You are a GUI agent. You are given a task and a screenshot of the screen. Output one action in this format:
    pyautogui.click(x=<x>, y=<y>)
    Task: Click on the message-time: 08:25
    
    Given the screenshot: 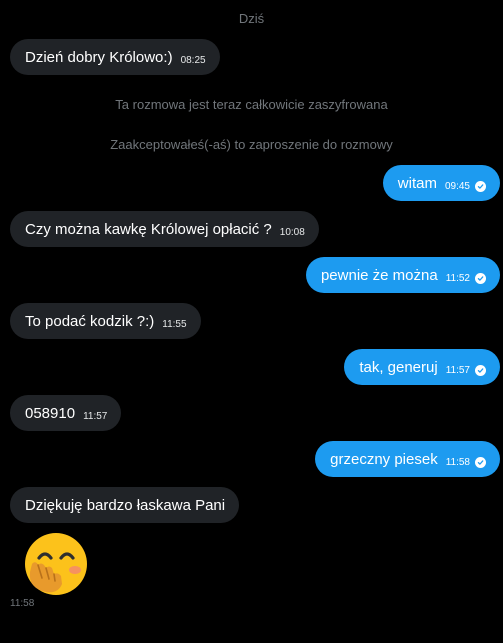 What is the action you would take?
    pyautogui.click(x=193, y=60)
    